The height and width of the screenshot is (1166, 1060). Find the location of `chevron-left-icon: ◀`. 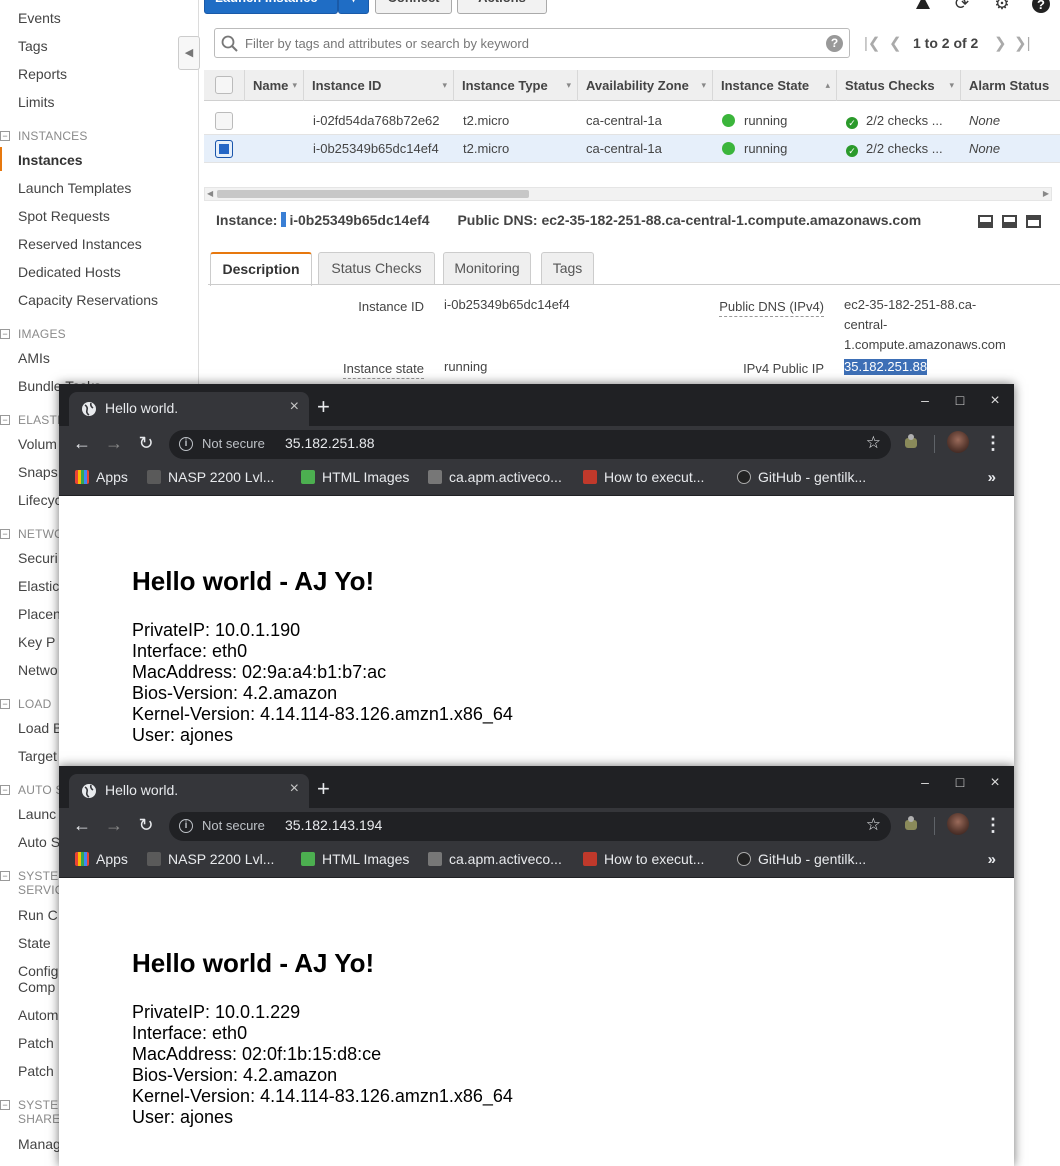

chevron-left-icon: ◀ is located at coordinates (189, 53).